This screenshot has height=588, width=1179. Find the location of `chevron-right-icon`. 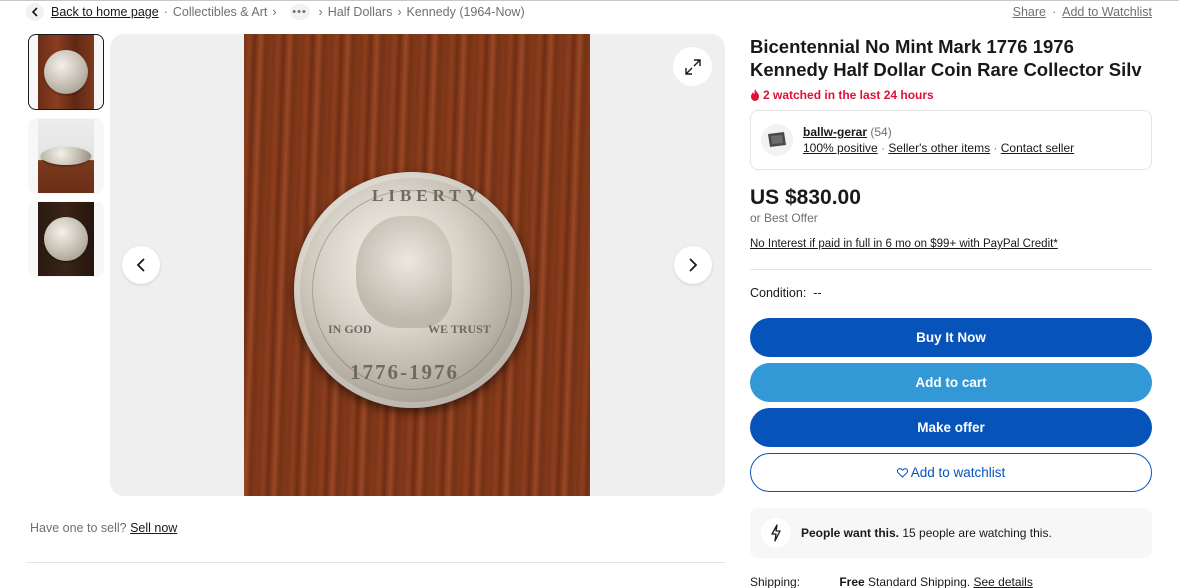

chevron-right-icon is located at coordinates (693, 265).